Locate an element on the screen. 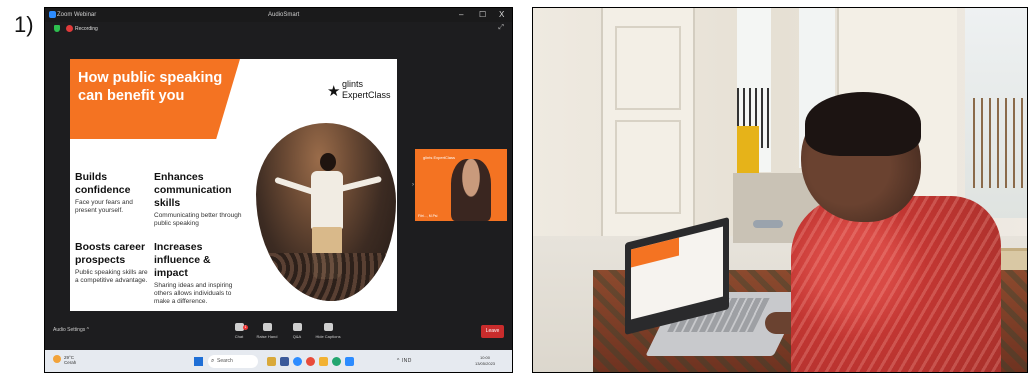 Image resolution: width=1033 pixels, height=376 pixels. raise-hand-label: Raise Hand is located at coordinates (267, 336).